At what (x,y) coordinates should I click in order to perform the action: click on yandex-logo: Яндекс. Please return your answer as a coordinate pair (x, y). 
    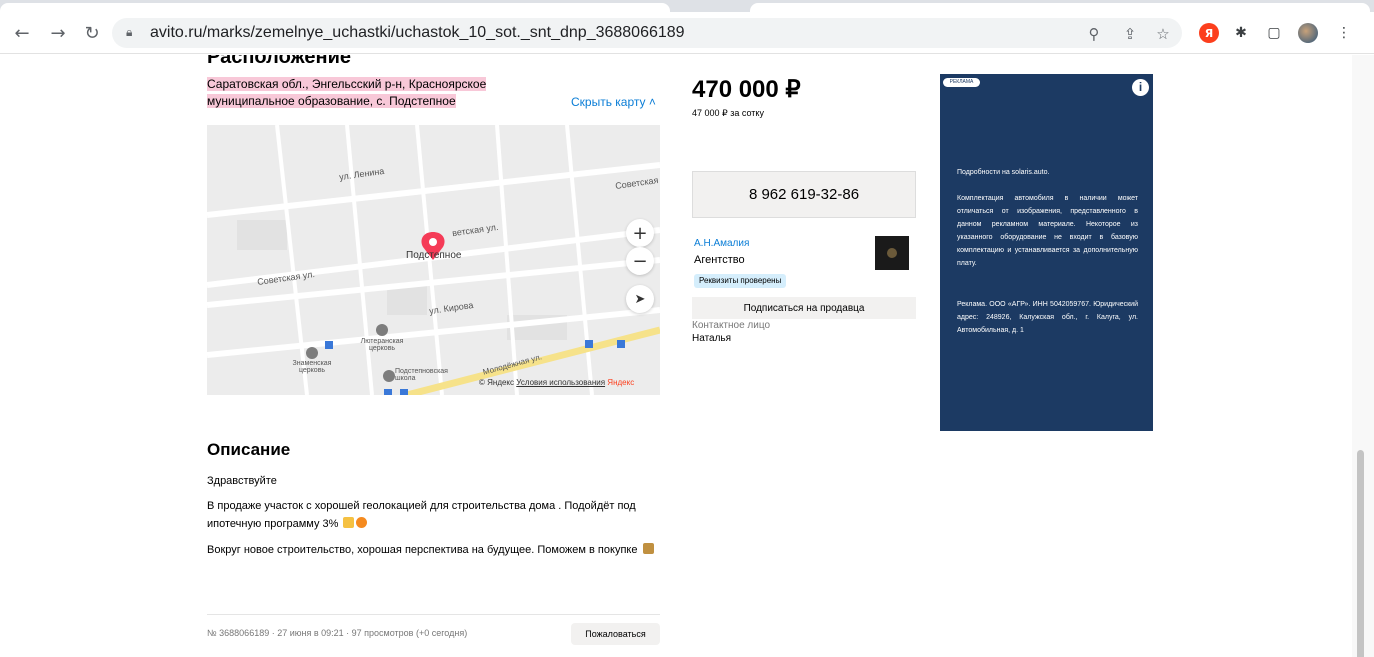
    Looking at the image, I should click on (621, 382).